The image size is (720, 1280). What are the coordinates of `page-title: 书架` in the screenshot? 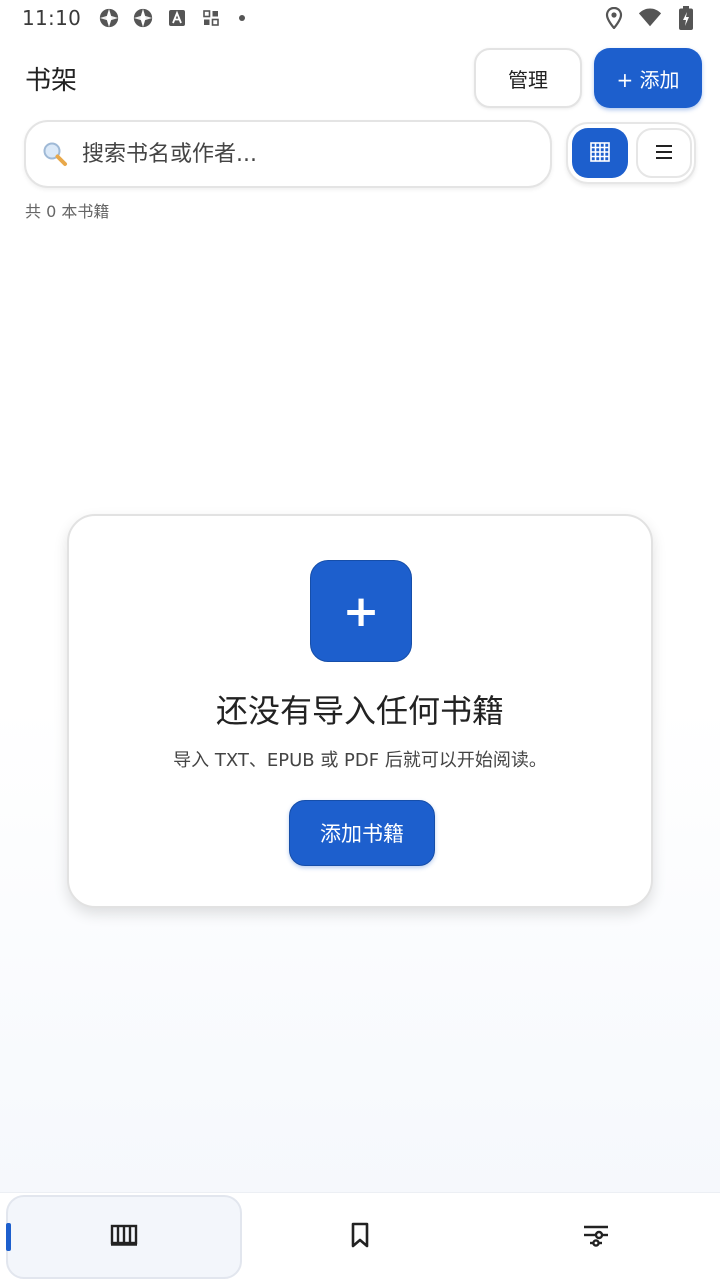 It's located at (51, 81).